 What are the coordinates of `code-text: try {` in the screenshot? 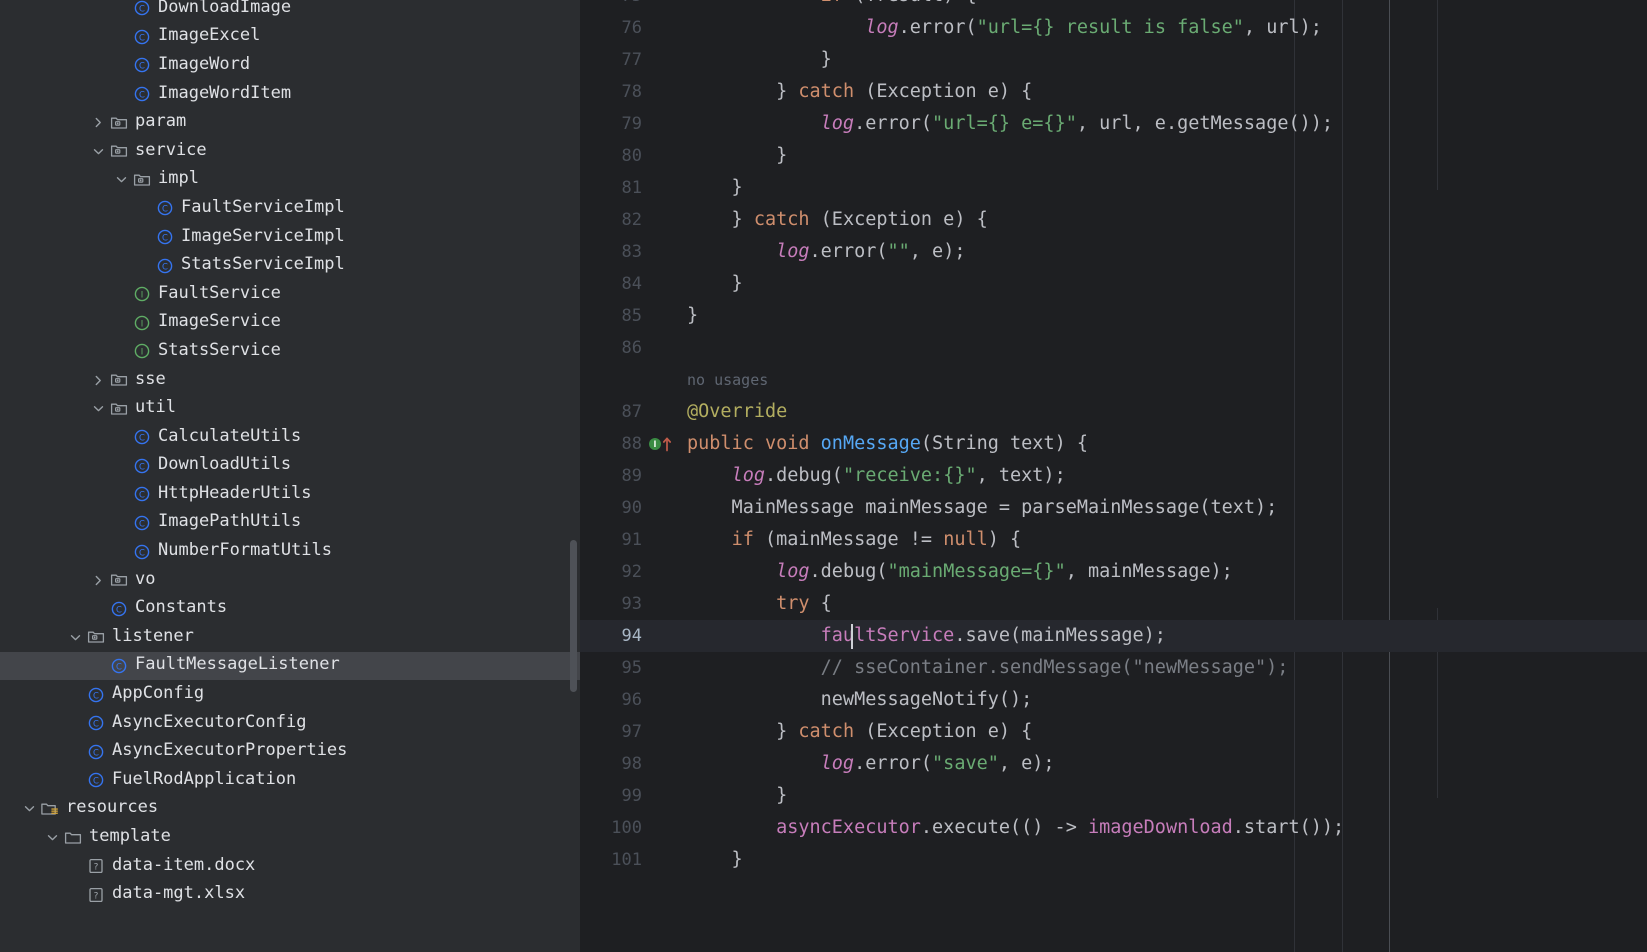 It's located at (1165, 604).